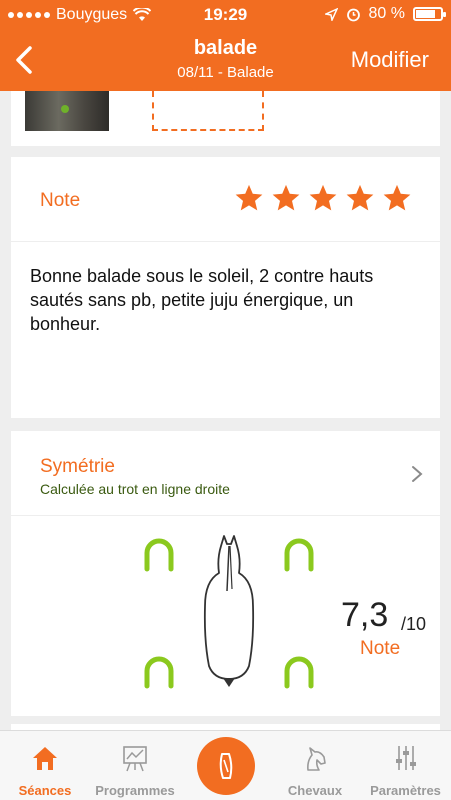  I want to click on symmetry-score: 7,3, so click(365, 615).